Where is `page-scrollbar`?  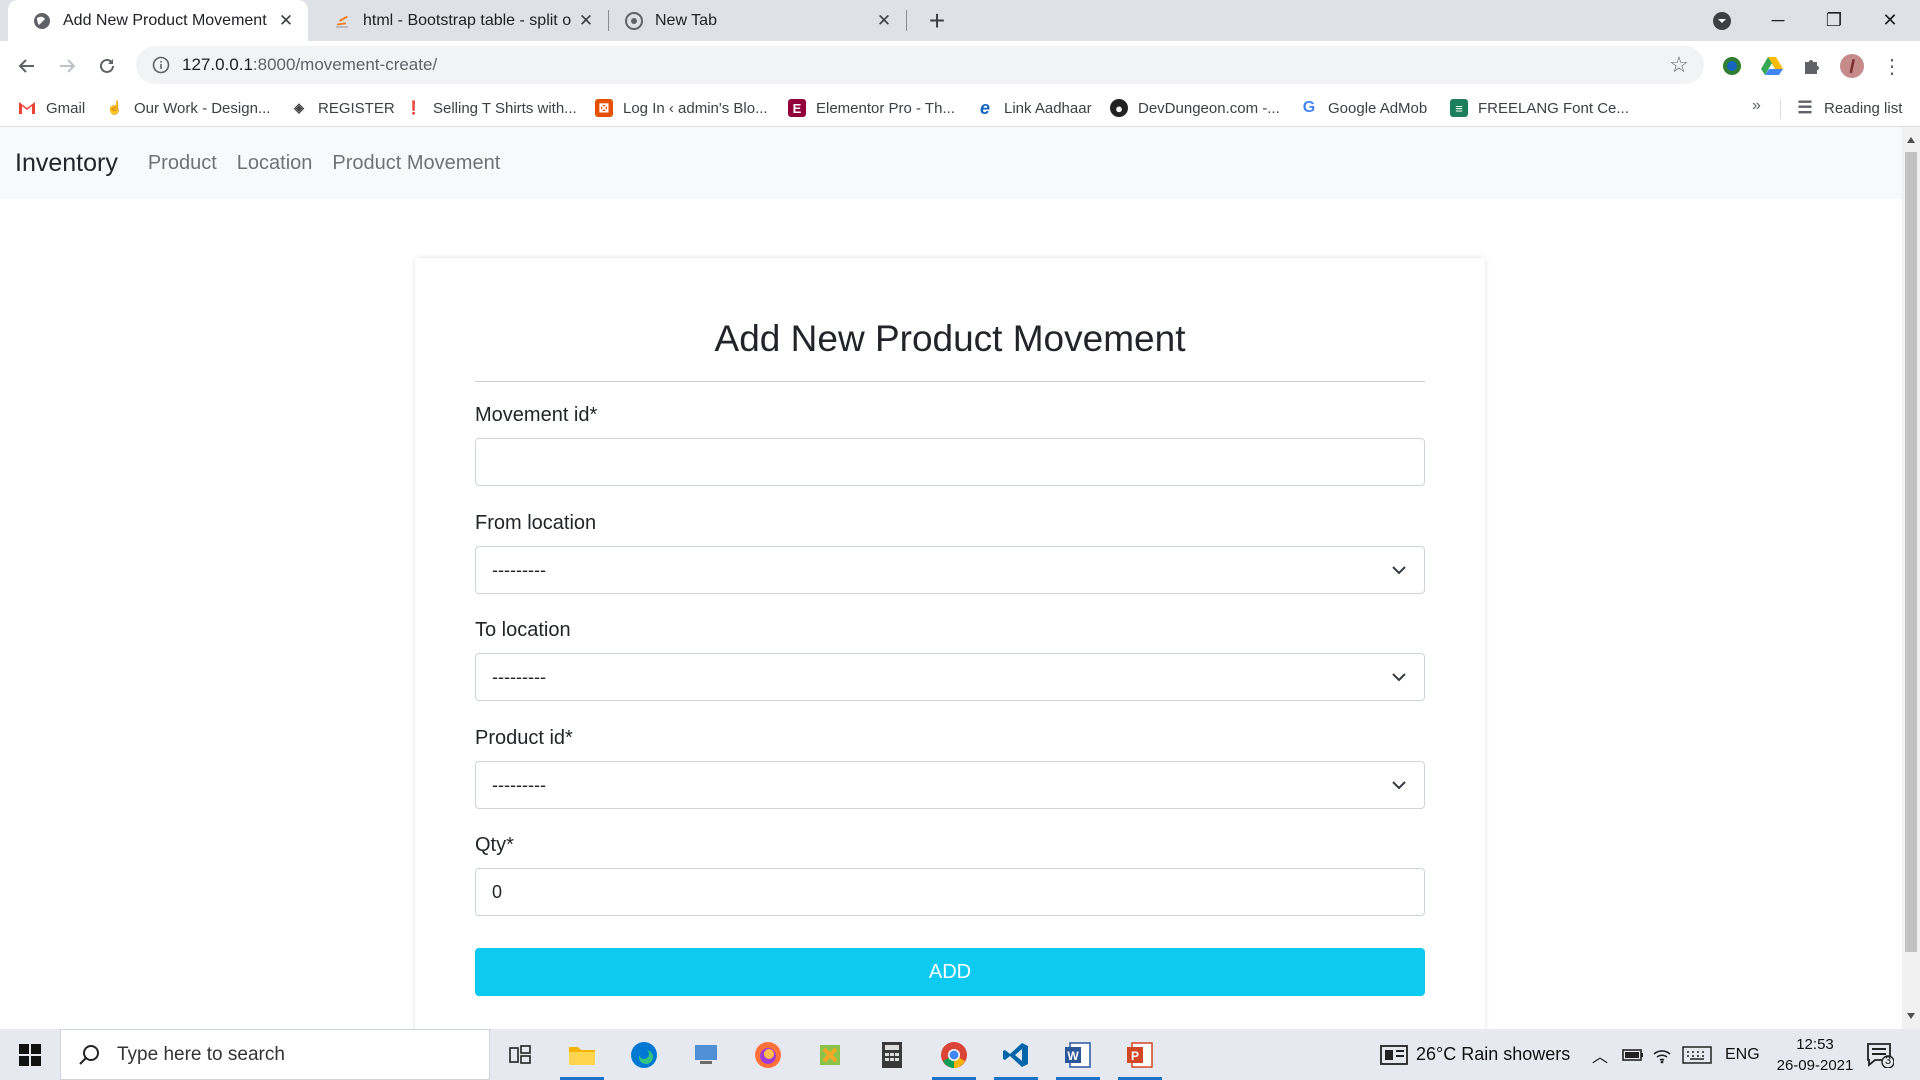 page-scrollbar is located at coordinates (1911, 578).